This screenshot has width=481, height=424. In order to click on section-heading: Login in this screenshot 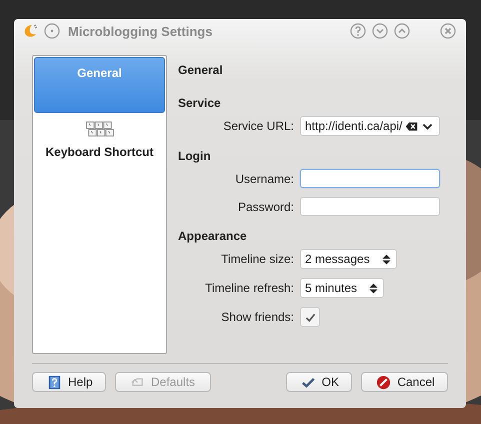, I will do `click(195, 156)`.